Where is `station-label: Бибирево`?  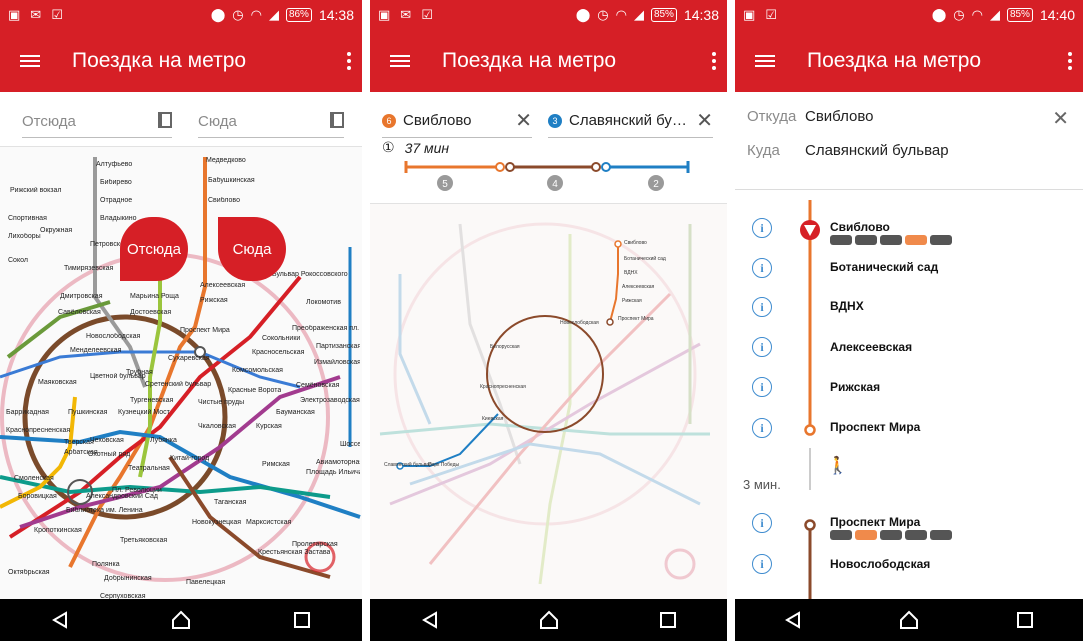 station-label: Бибирево is located at coordinates (116, 182).